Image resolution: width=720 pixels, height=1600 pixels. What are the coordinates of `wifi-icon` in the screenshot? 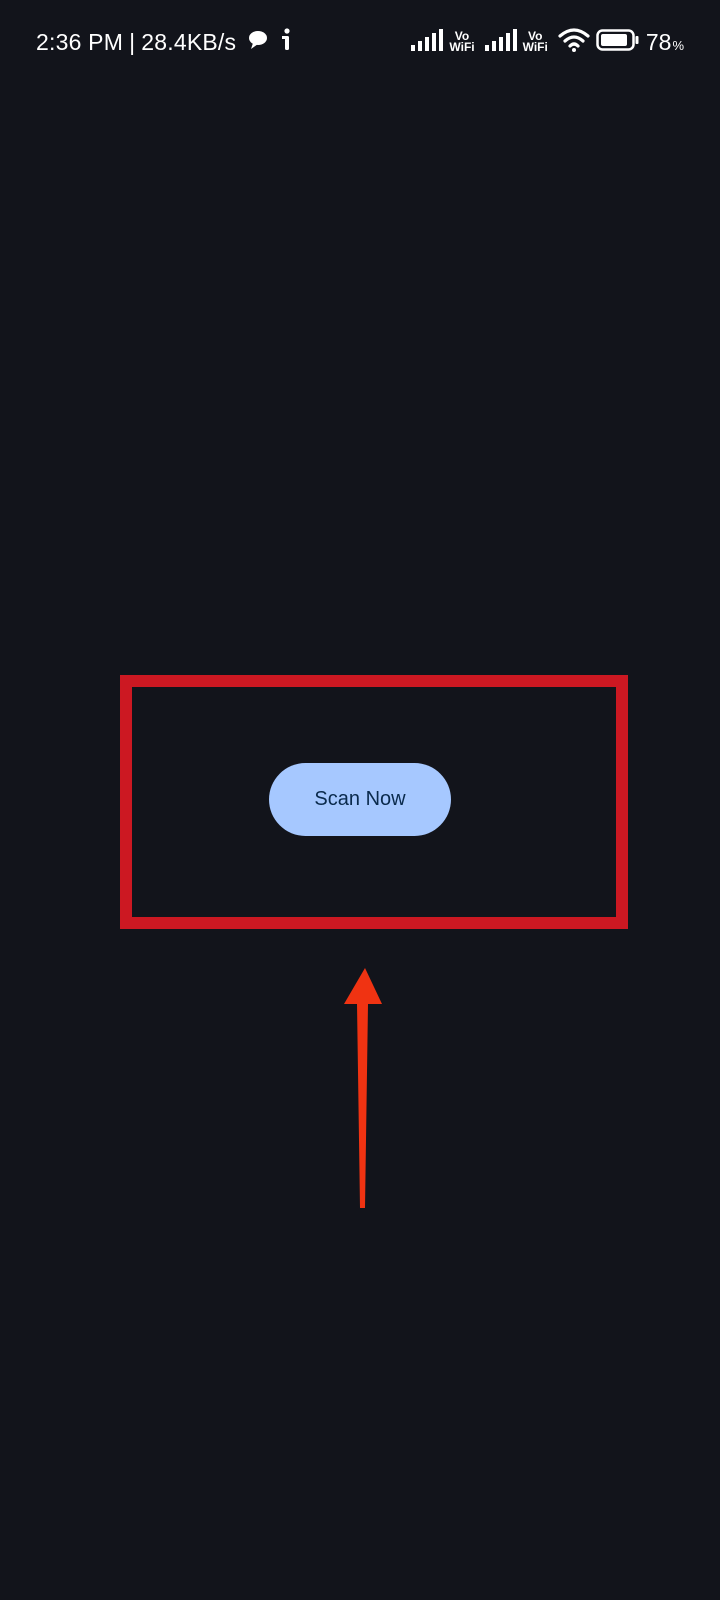 It's located at (574, 42).